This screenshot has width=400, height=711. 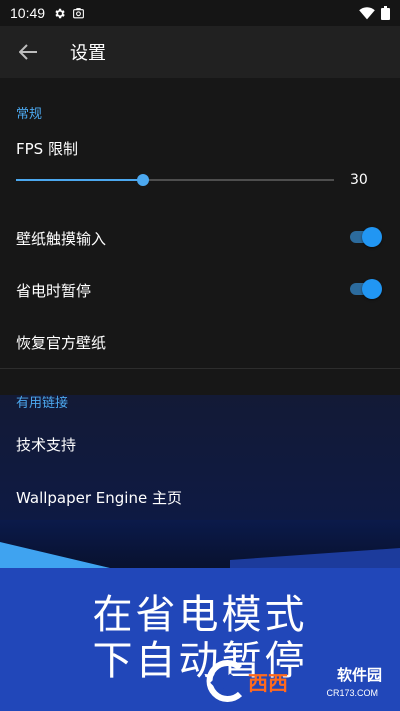 What do you see at coordinates (61, 239) in the screenshot?
I see `touch-input-label: 壁纸触摸输入` at bounding box center [61, 239].